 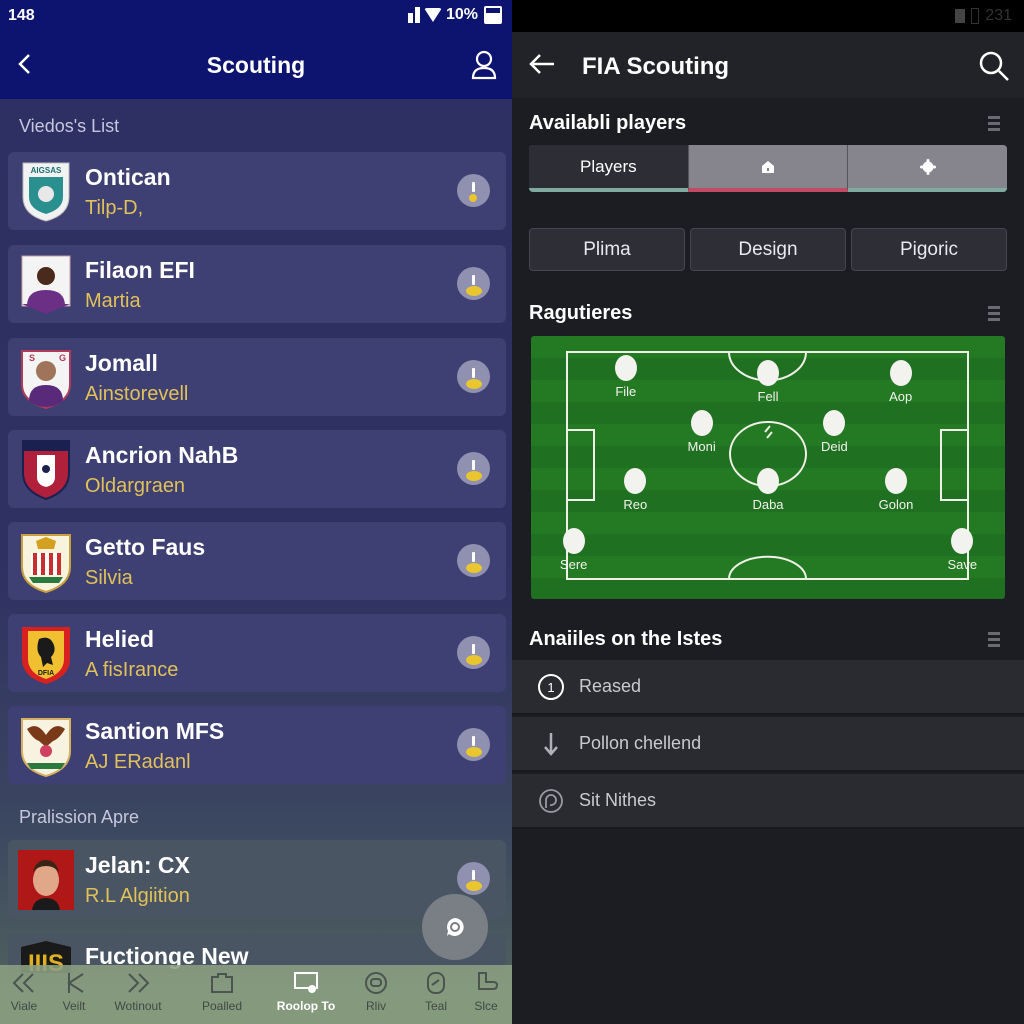 I want to click on player-card: AIGSAS Ontican Tilp-D,, so click(x=257, y=191).